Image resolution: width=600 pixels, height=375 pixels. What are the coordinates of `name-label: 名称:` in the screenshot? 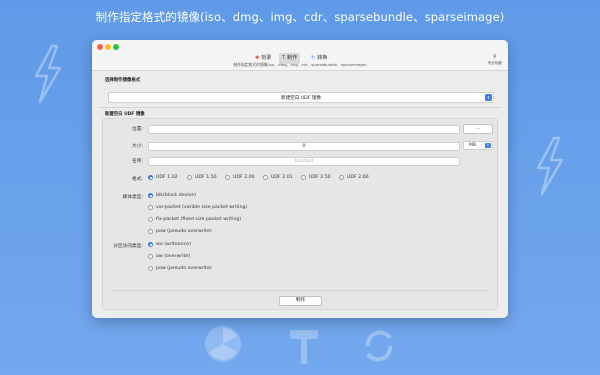 It's located at (137, 161).